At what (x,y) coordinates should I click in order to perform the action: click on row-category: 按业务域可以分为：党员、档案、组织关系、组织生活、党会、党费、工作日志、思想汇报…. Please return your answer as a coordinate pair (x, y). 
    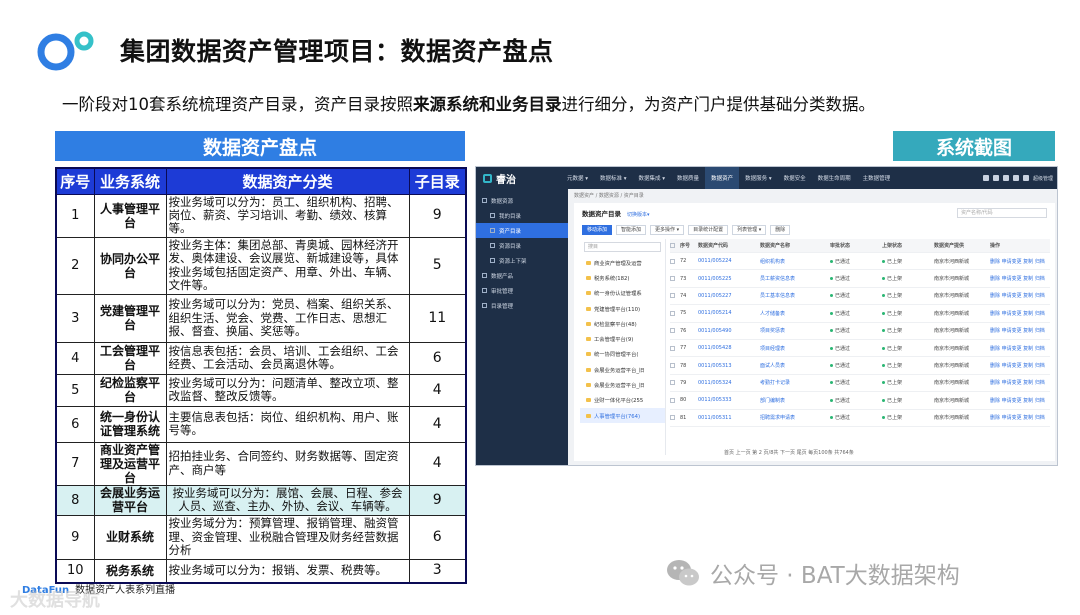
    Looking at the image, I should click on (287, 318).